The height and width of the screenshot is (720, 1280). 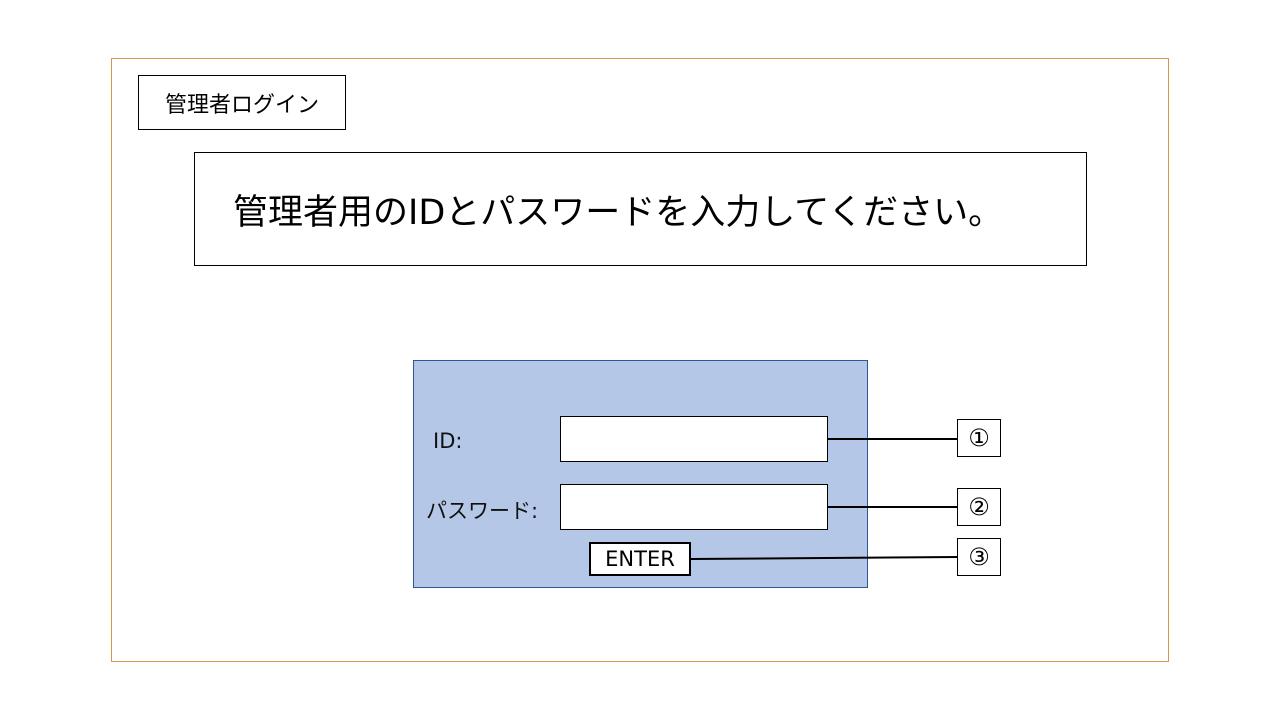 I want to click on password-label: パスワード:, so click(x=482, y=511).